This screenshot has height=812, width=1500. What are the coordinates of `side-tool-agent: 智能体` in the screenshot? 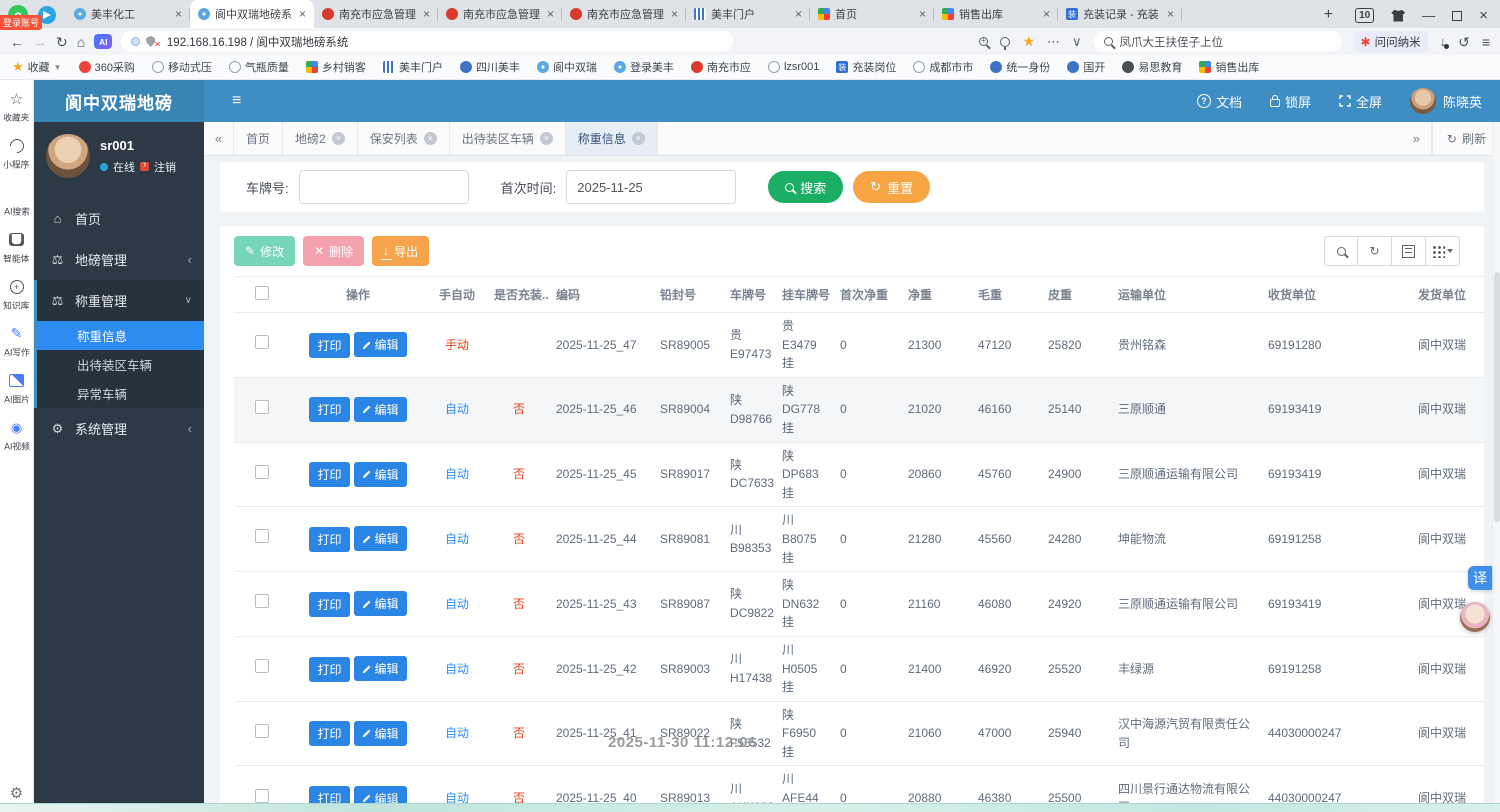 It's located at (17, 248).